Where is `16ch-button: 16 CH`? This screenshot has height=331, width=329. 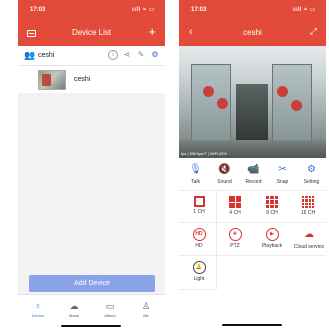
16ch-button: 16 CH is located at coordinates (308, 205).